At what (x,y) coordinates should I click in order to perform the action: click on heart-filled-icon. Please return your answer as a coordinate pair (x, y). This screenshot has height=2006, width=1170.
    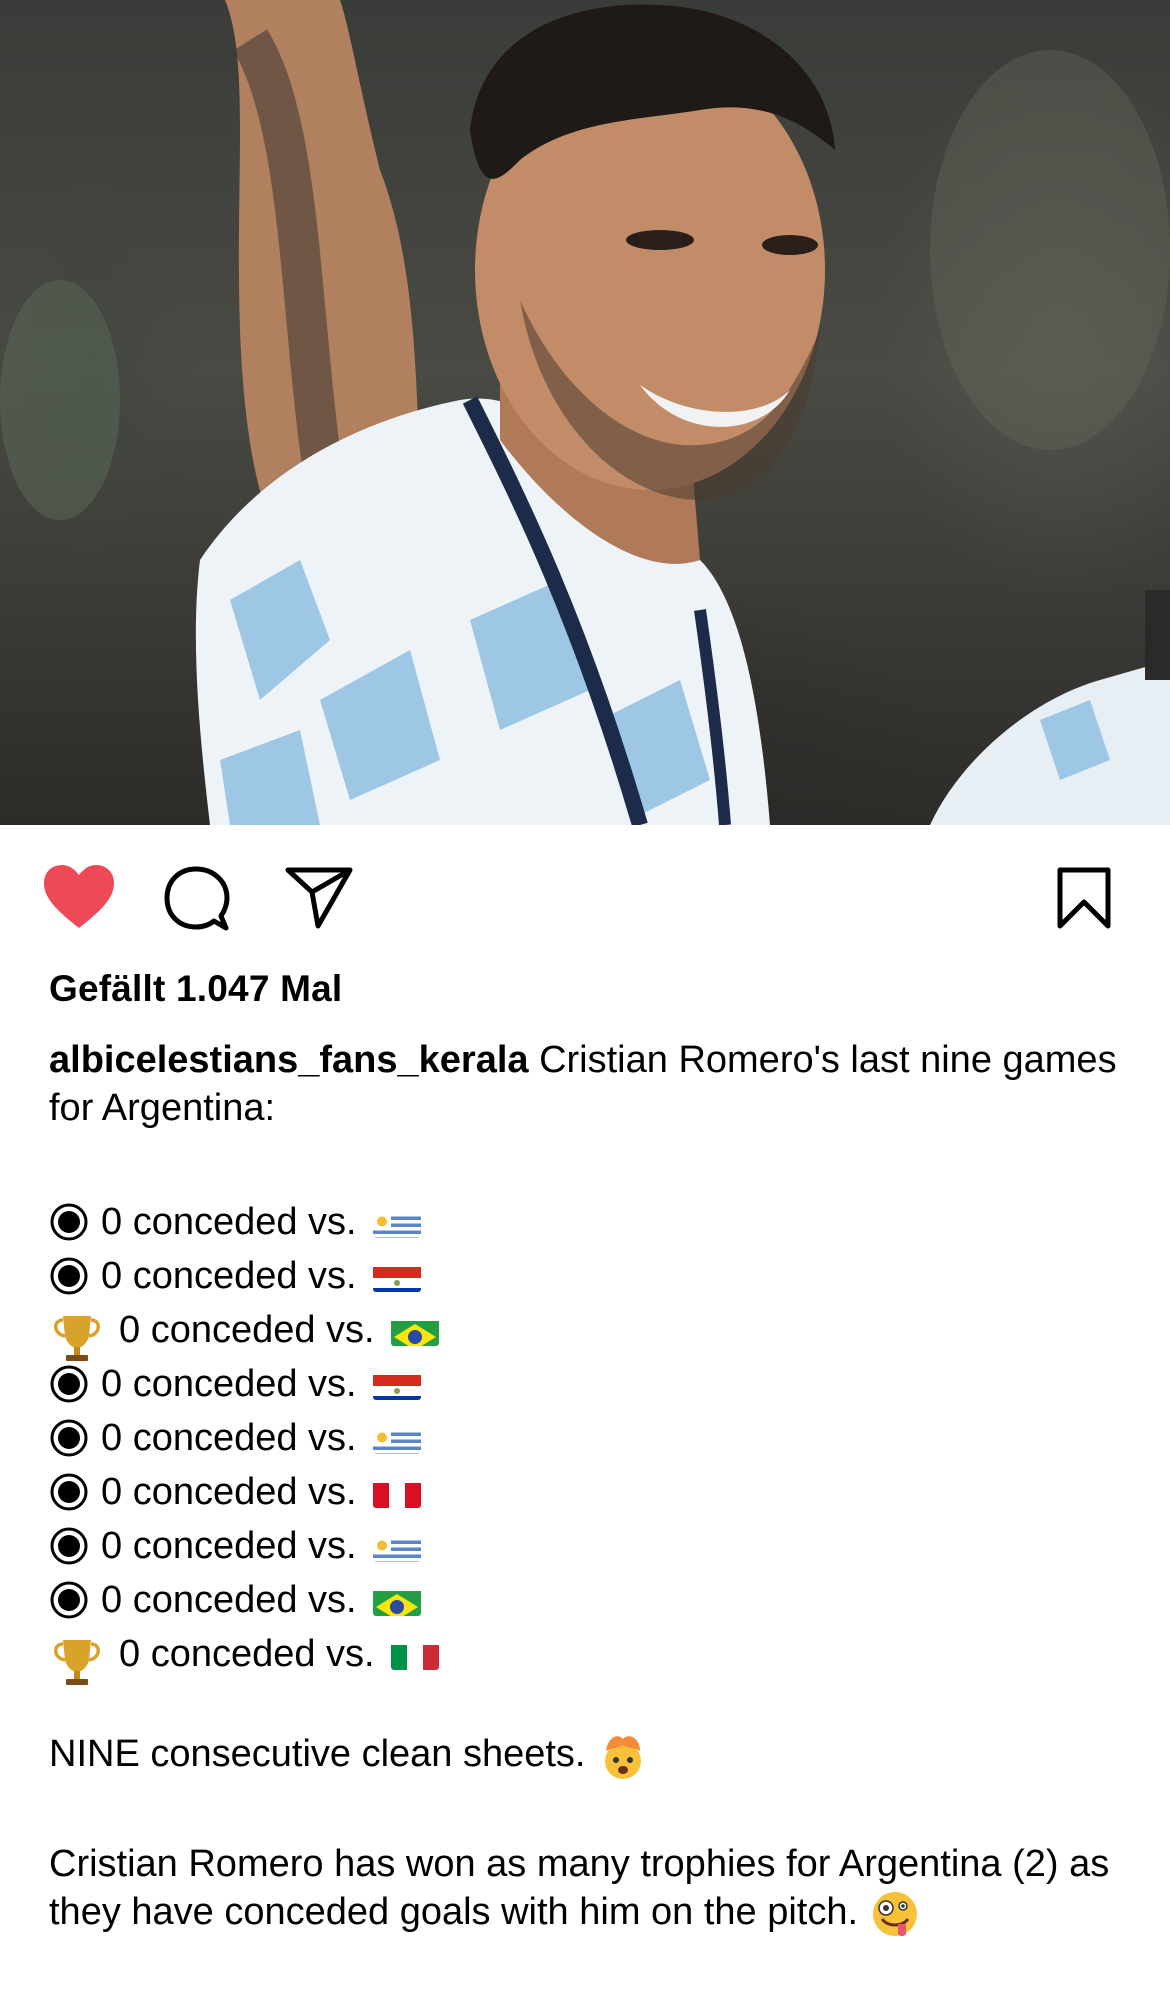
    Looking at the image, I should click on (79, 899).